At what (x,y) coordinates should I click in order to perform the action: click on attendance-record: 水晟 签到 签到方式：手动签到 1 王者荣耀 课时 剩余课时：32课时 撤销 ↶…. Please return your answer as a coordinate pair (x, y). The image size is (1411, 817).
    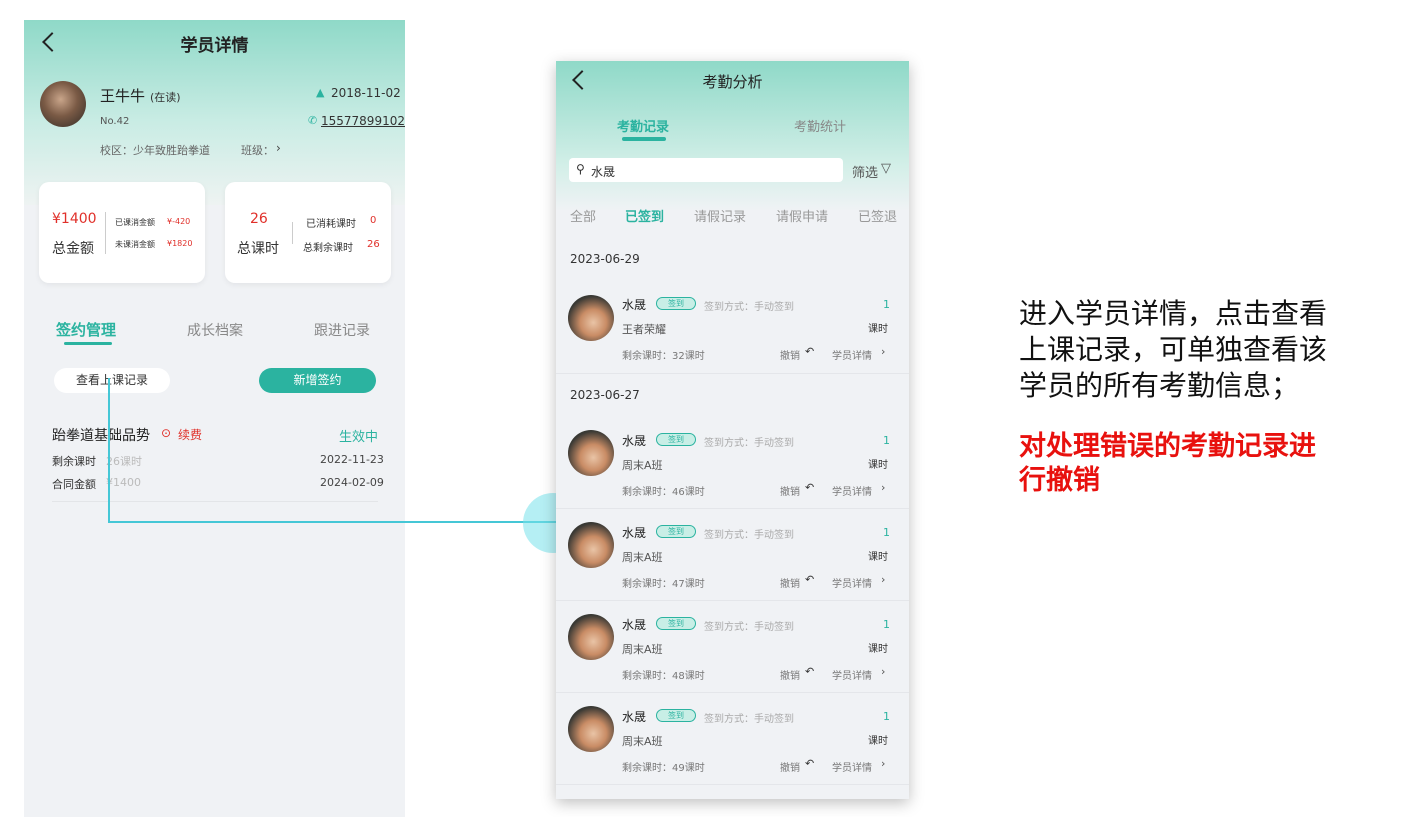
    Looking at the image, I should click on (732, 329).